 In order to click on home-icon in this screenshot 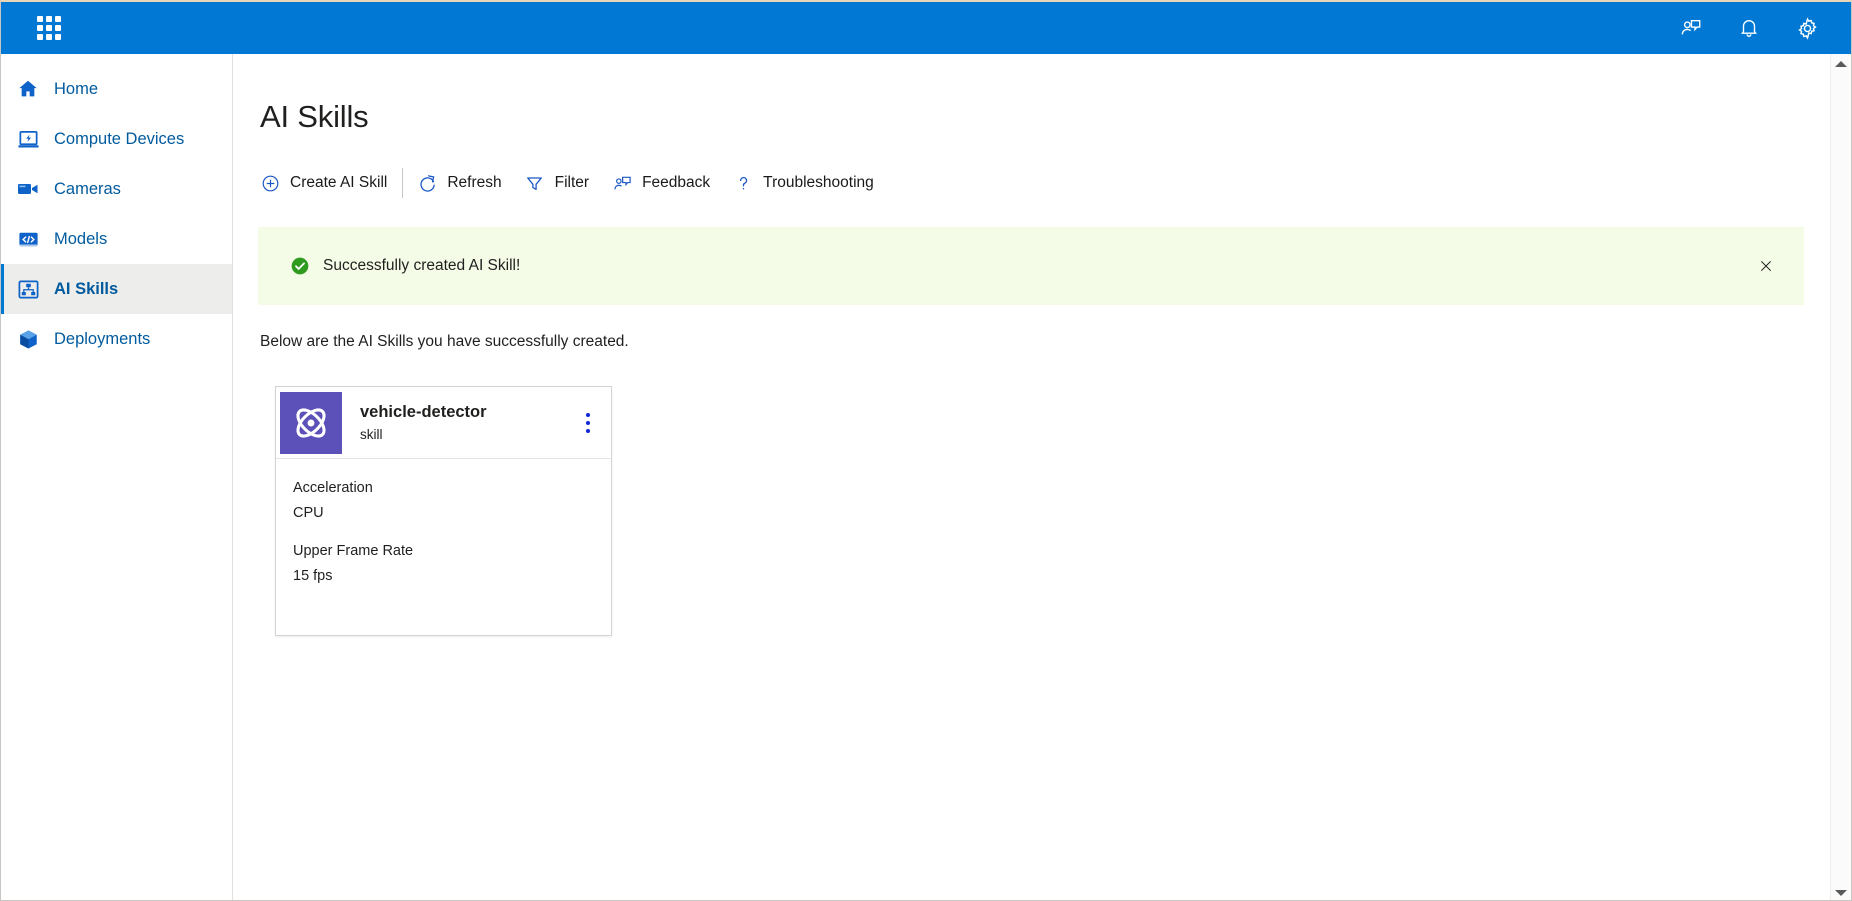, I will do `click(28, 89)`.